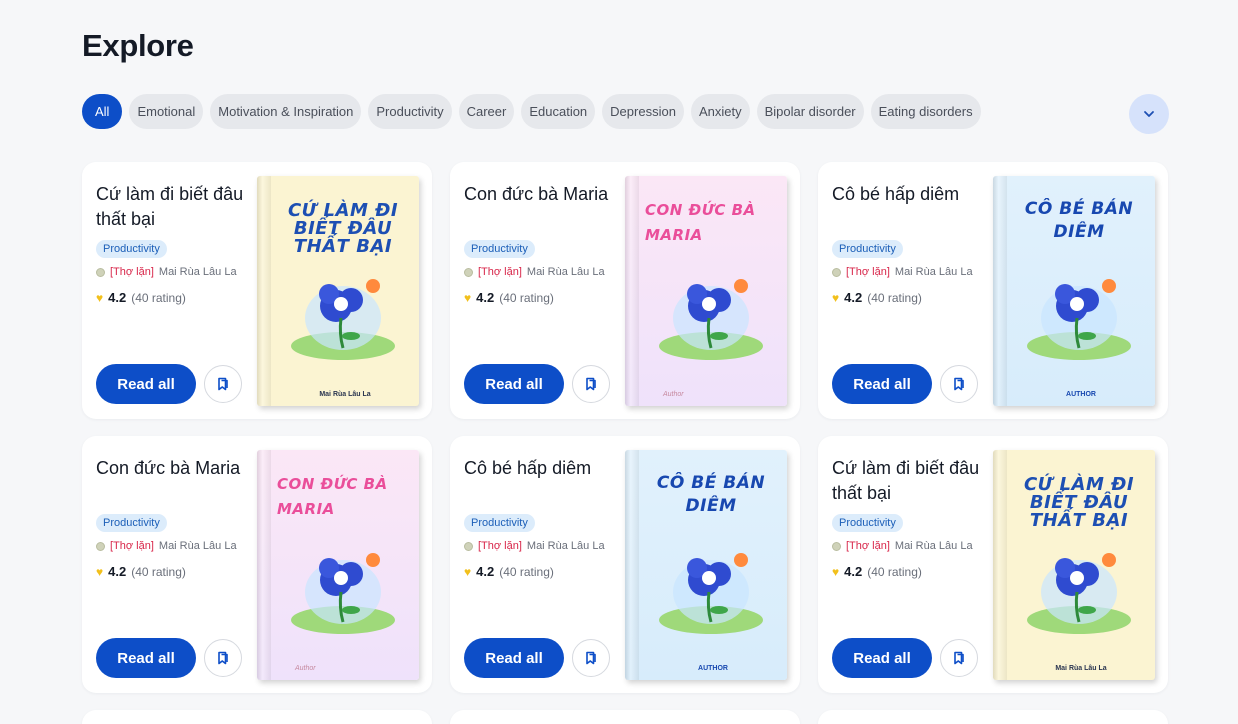  I want to click on cover-author: Author, so click(673, 394).